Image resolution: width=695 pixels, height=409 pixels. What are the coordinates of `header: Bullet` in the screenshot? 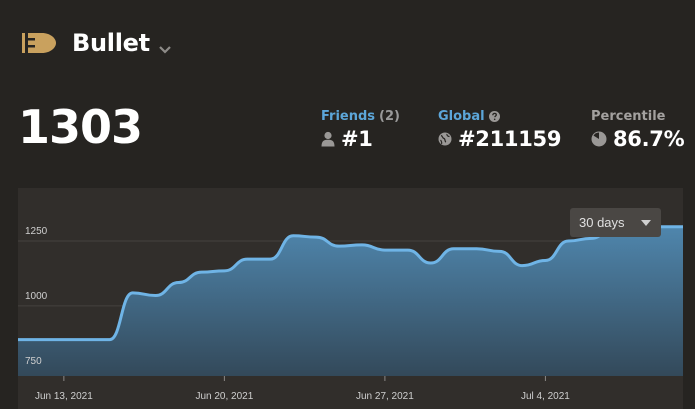 It's located at (97, 43).